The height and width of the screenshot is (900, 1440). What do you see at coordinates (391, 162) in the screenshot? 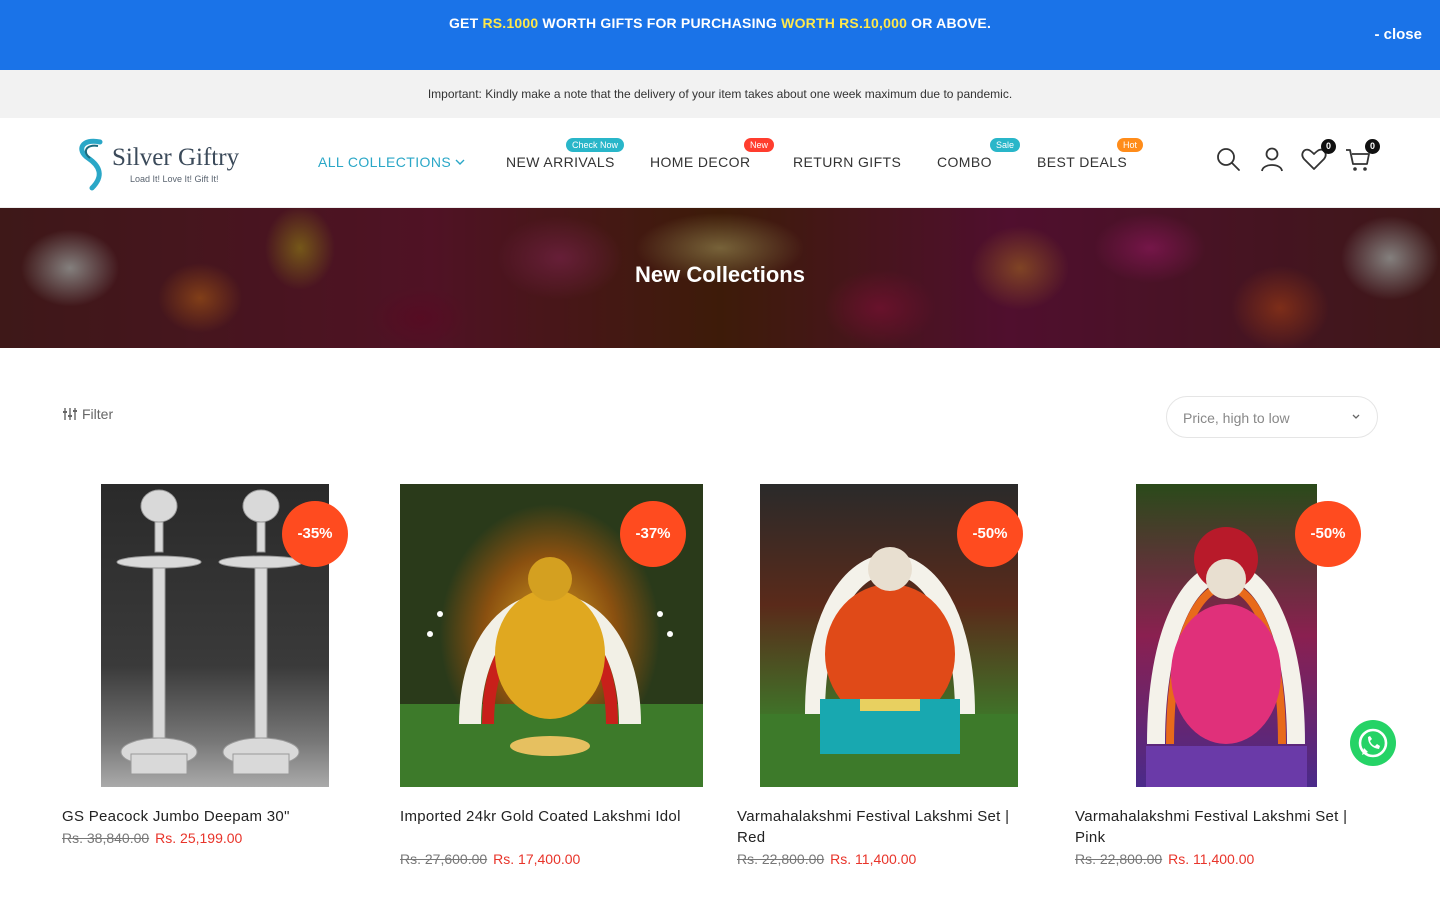
I see `nav-all-collections: ALL COLLECTIONS` at bounding box center [391, 162].